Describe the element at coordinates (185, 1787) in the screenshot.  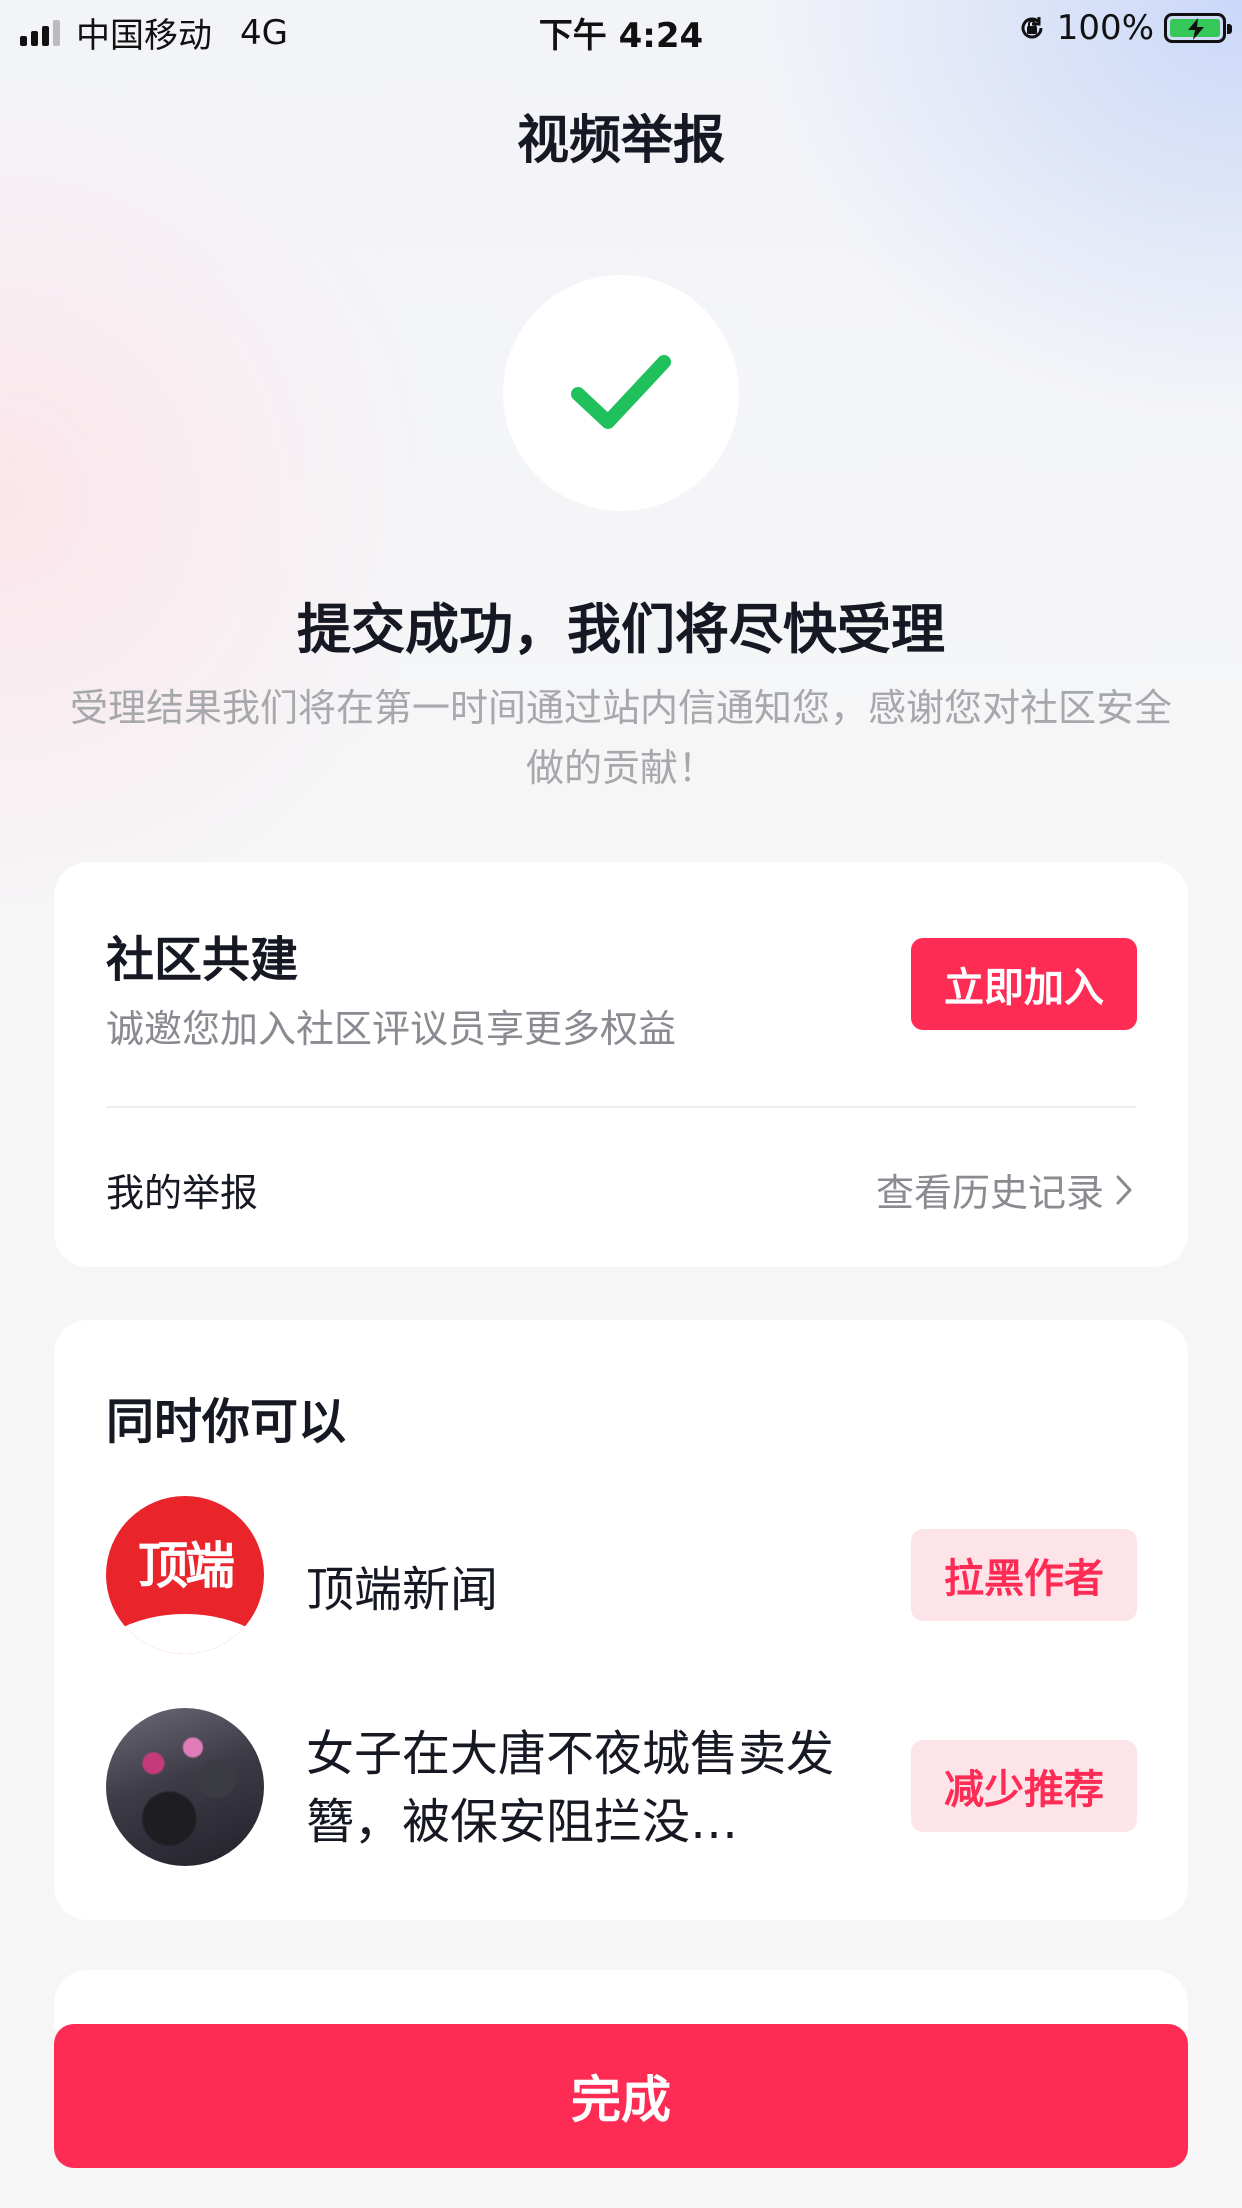
I see `video-thumbnail` at that location.